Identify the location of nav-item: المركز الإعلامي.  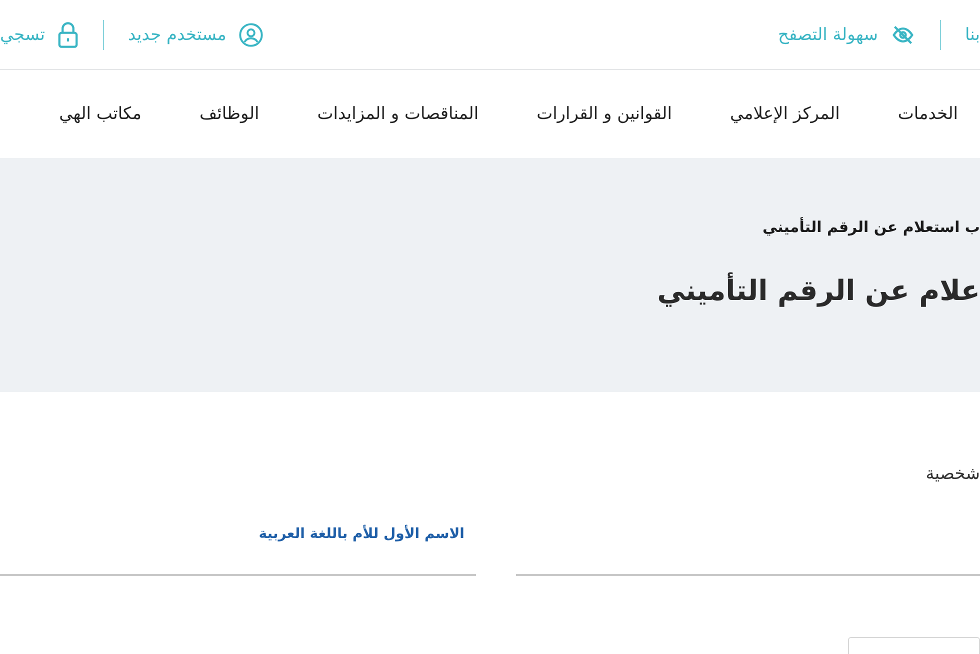
(785, 114).